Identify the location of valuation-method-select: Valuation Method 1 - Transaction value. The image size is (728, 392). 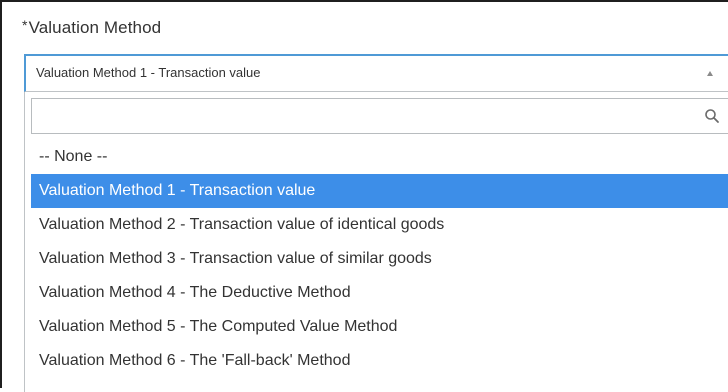
(376, 73).